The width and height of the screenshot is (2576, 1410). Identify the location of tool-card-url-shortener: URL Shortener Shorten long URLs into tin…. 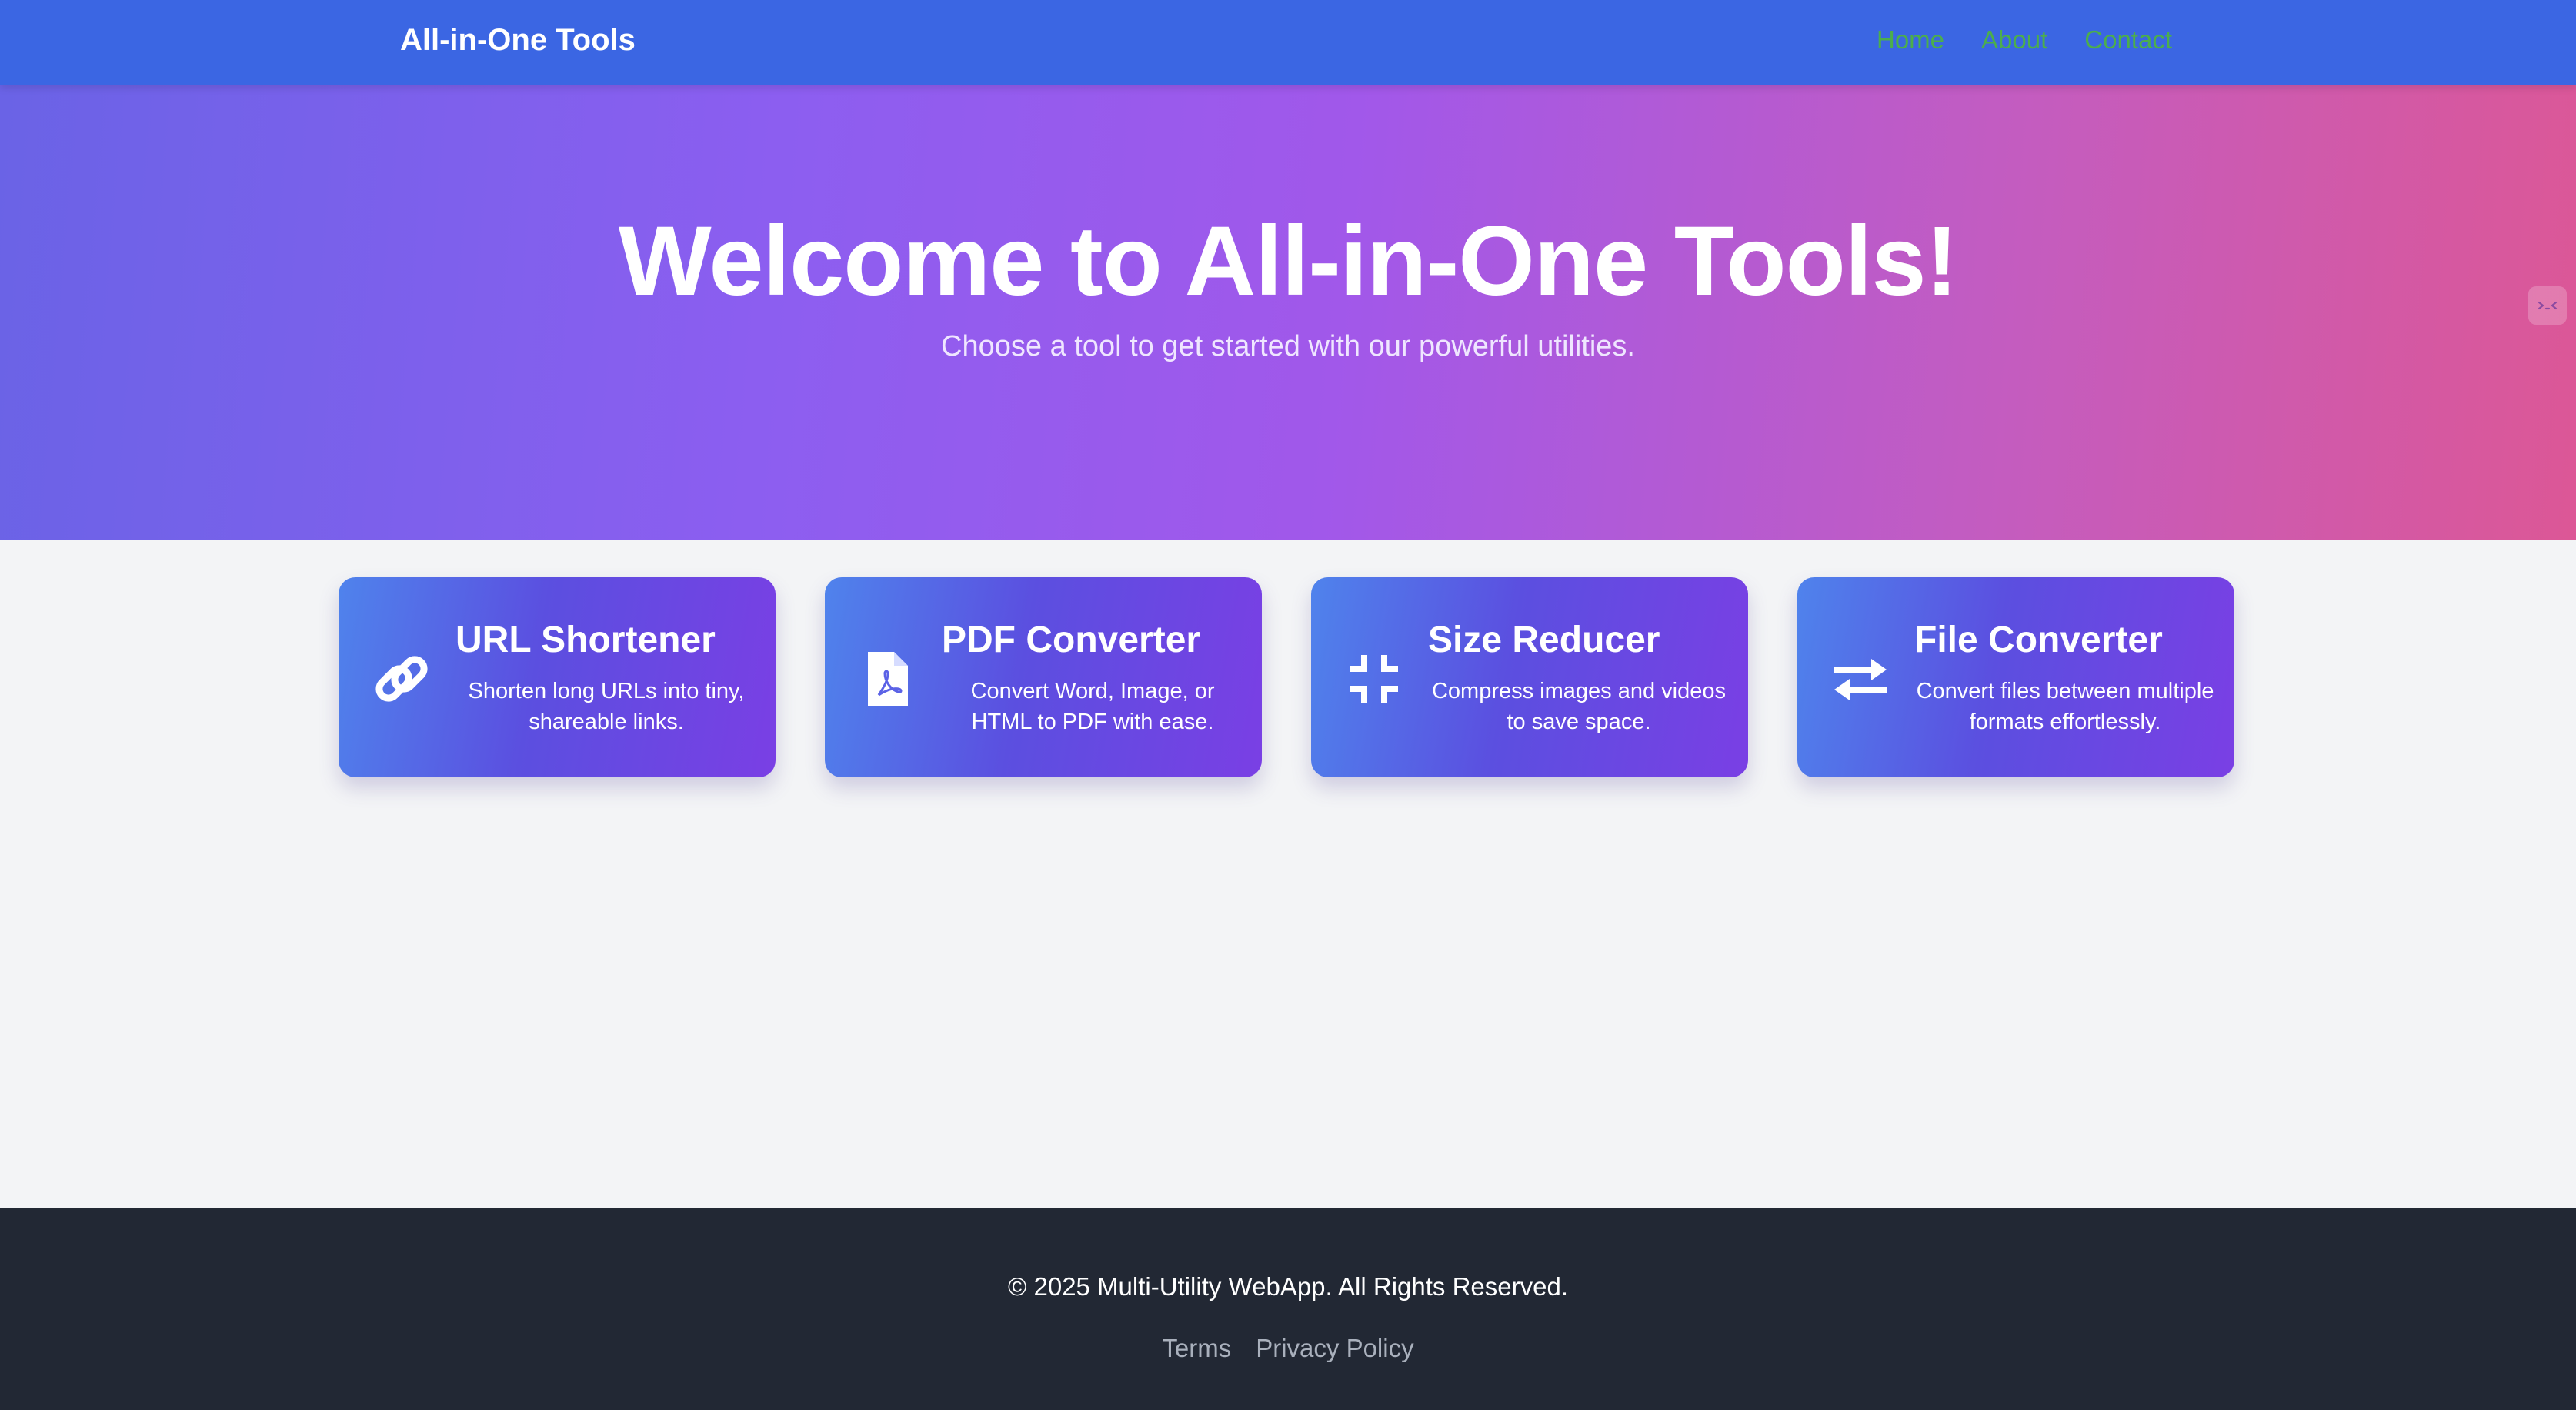
(557, 677).